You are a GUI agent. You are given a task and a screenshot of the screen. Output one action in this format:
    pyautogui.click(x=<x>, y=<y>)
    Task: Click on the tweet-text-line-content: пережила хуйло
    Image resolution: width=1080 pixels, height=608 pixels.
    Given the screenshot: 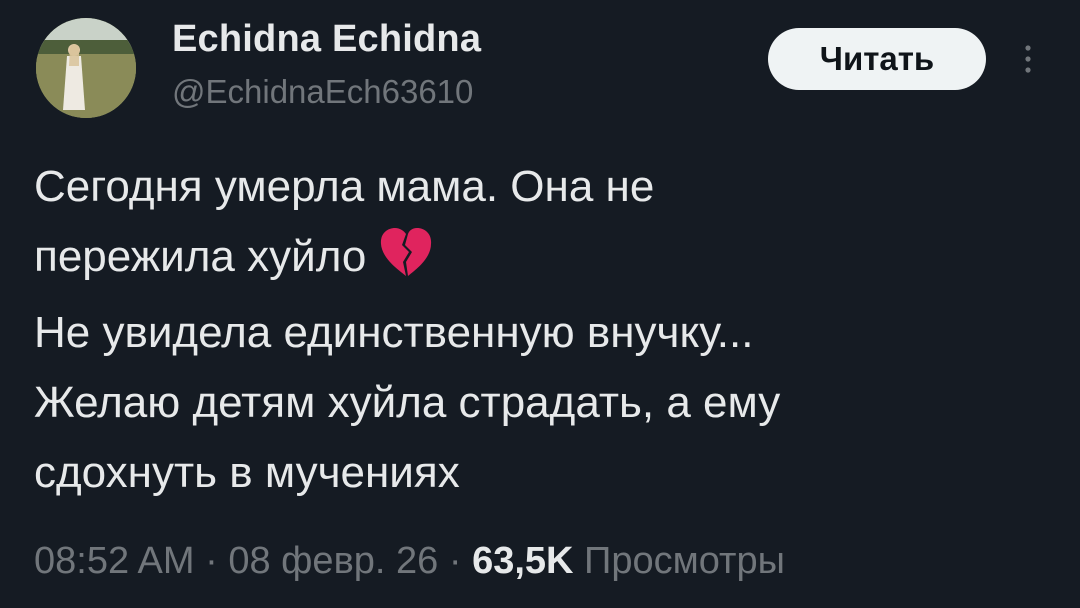 What is the action you would take?
    pyautogui.click(x=200, y=256)
    